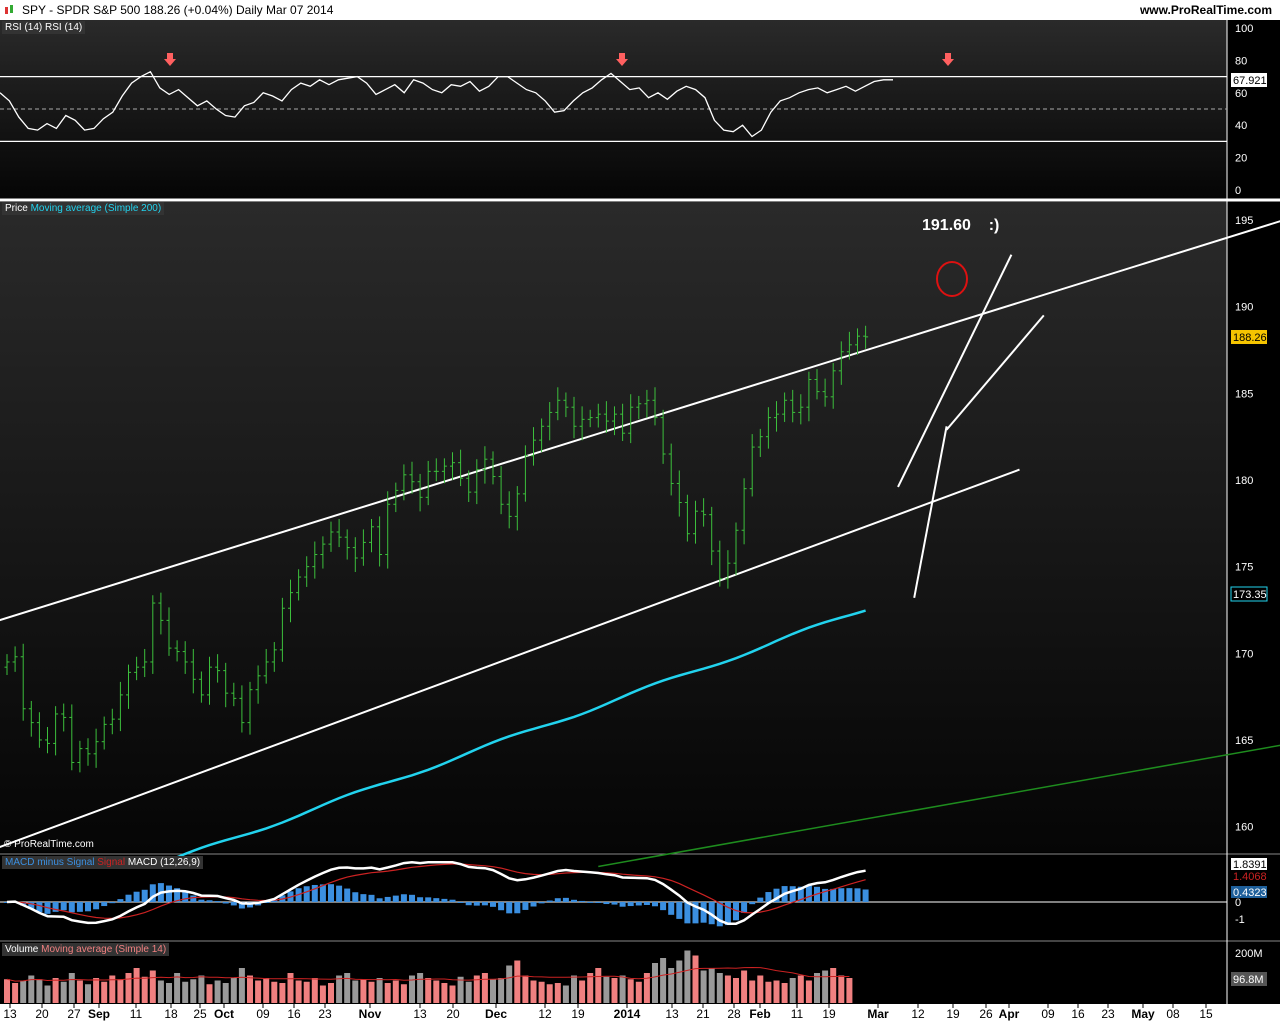 The width and height of the screenshot is (1280, 1024). I want to click on volume-label: Volume Moving average (Simple 14), so click(86, 949).